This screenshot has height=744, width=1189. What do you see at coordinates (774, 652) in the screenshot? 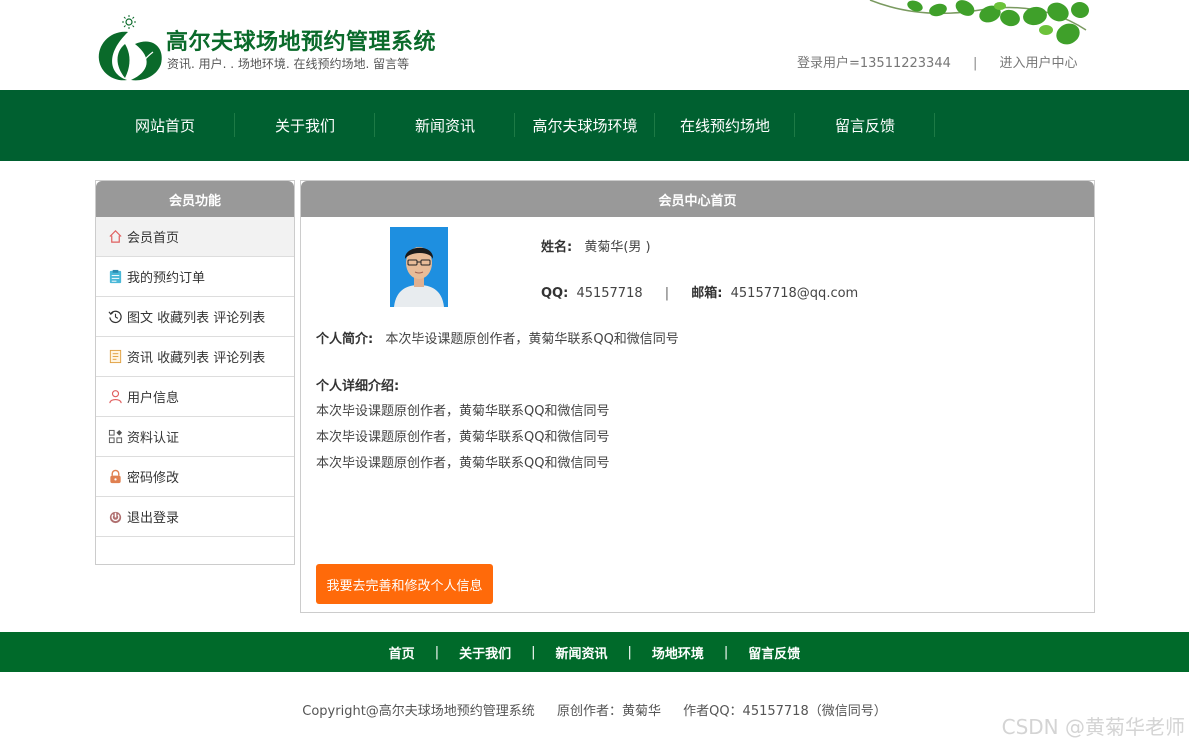
I see `footer-link-feedback: 留言反馈` at bounding box center [774, 652].